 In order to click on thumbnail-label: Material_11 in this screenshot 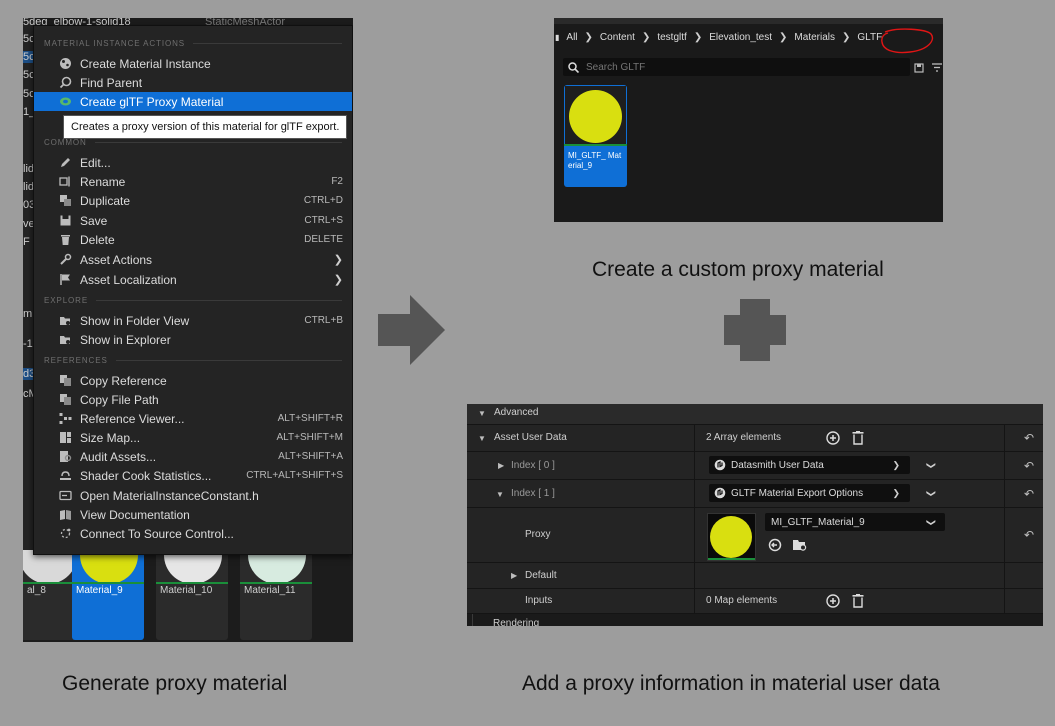, I will do `click(270, 590)`.